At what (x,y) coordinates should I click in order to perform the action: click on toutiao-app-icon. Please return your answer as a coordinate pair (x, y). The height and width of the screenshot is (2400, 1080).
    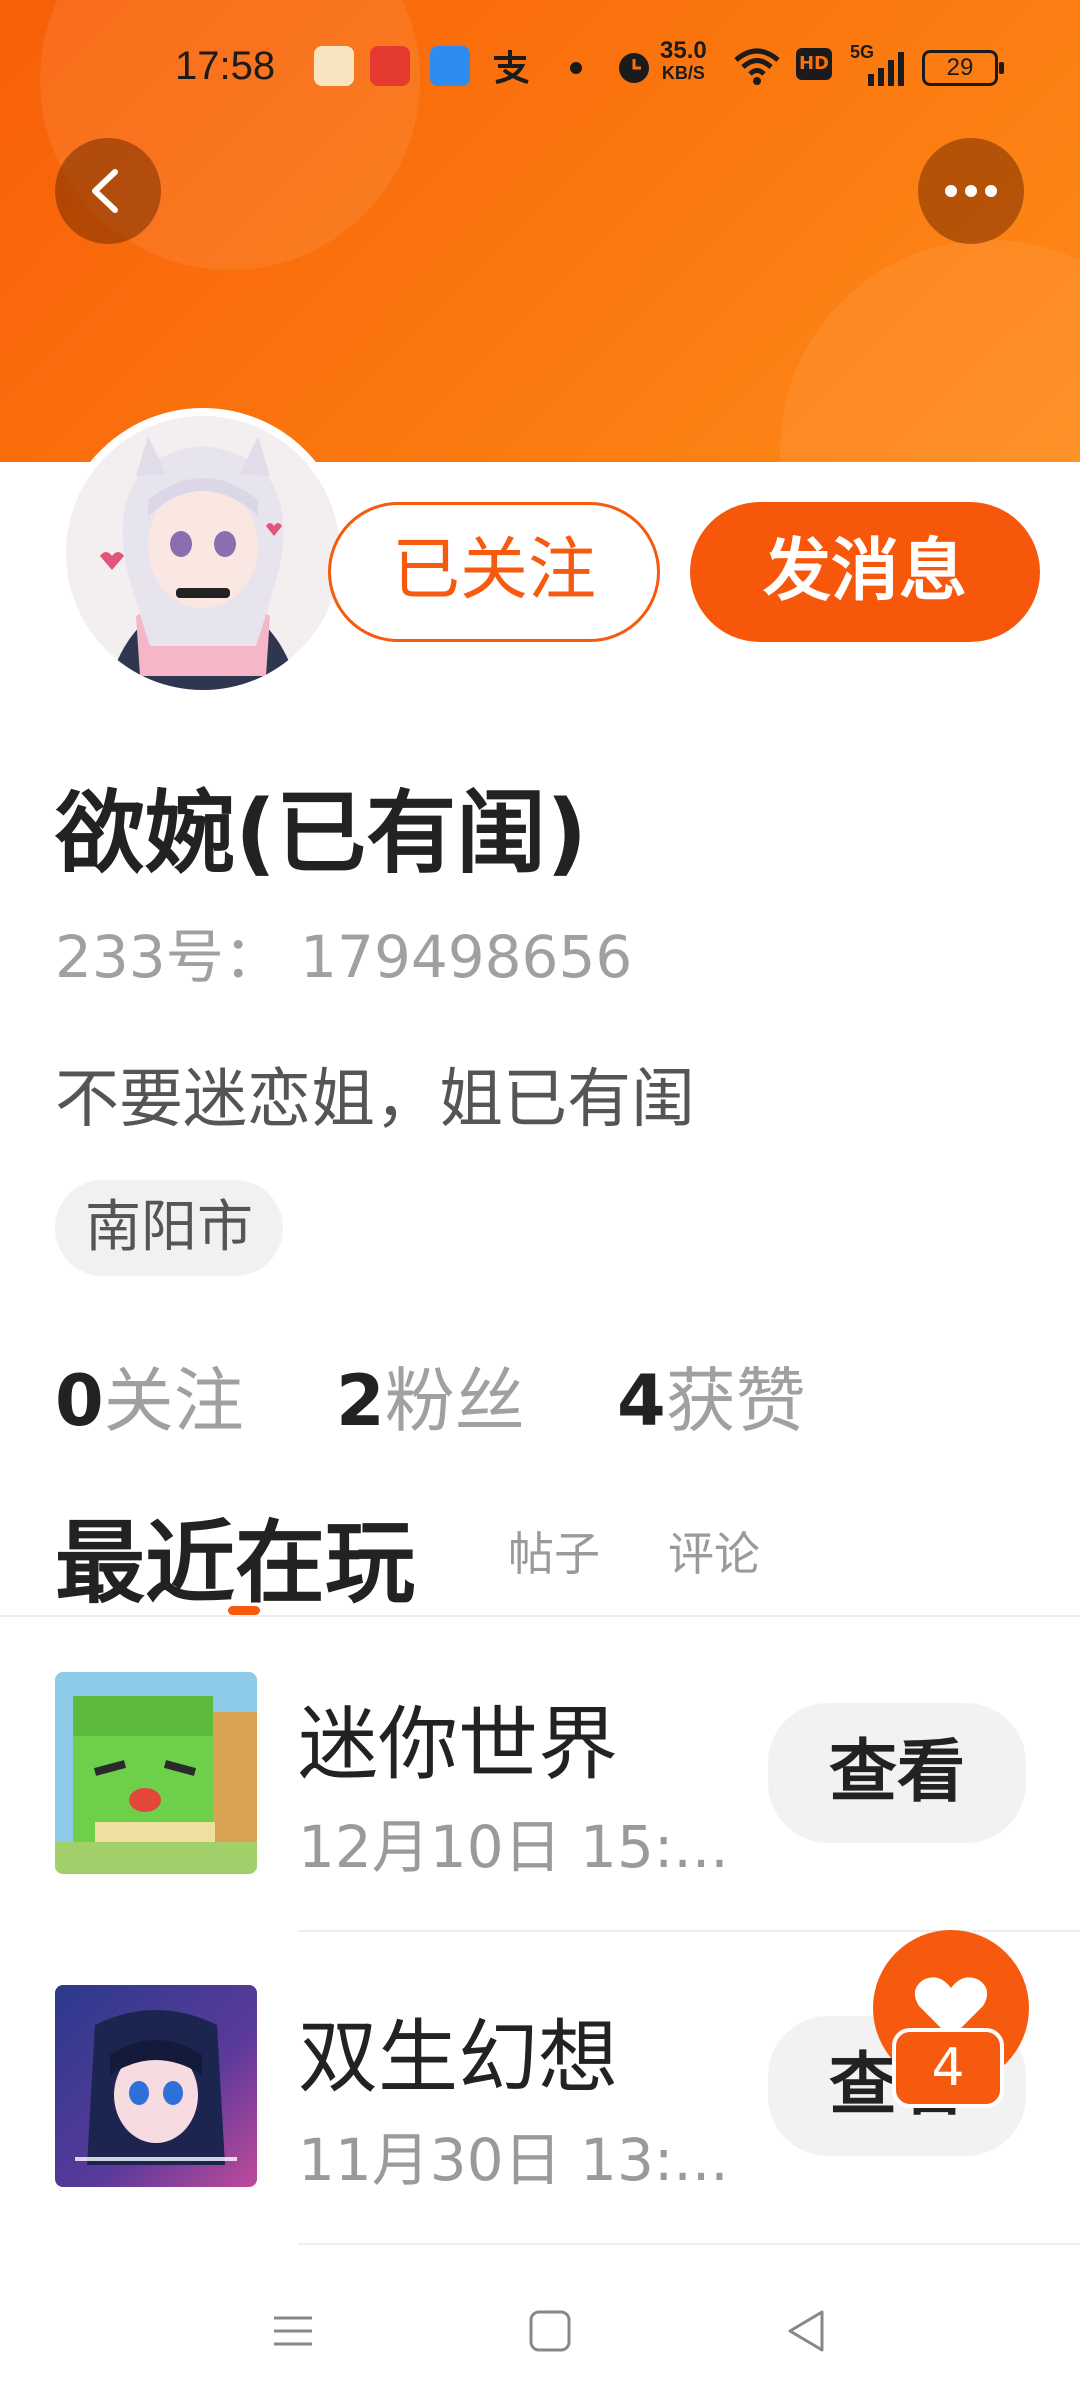
    Looking at the image, I should click on (390, 66).